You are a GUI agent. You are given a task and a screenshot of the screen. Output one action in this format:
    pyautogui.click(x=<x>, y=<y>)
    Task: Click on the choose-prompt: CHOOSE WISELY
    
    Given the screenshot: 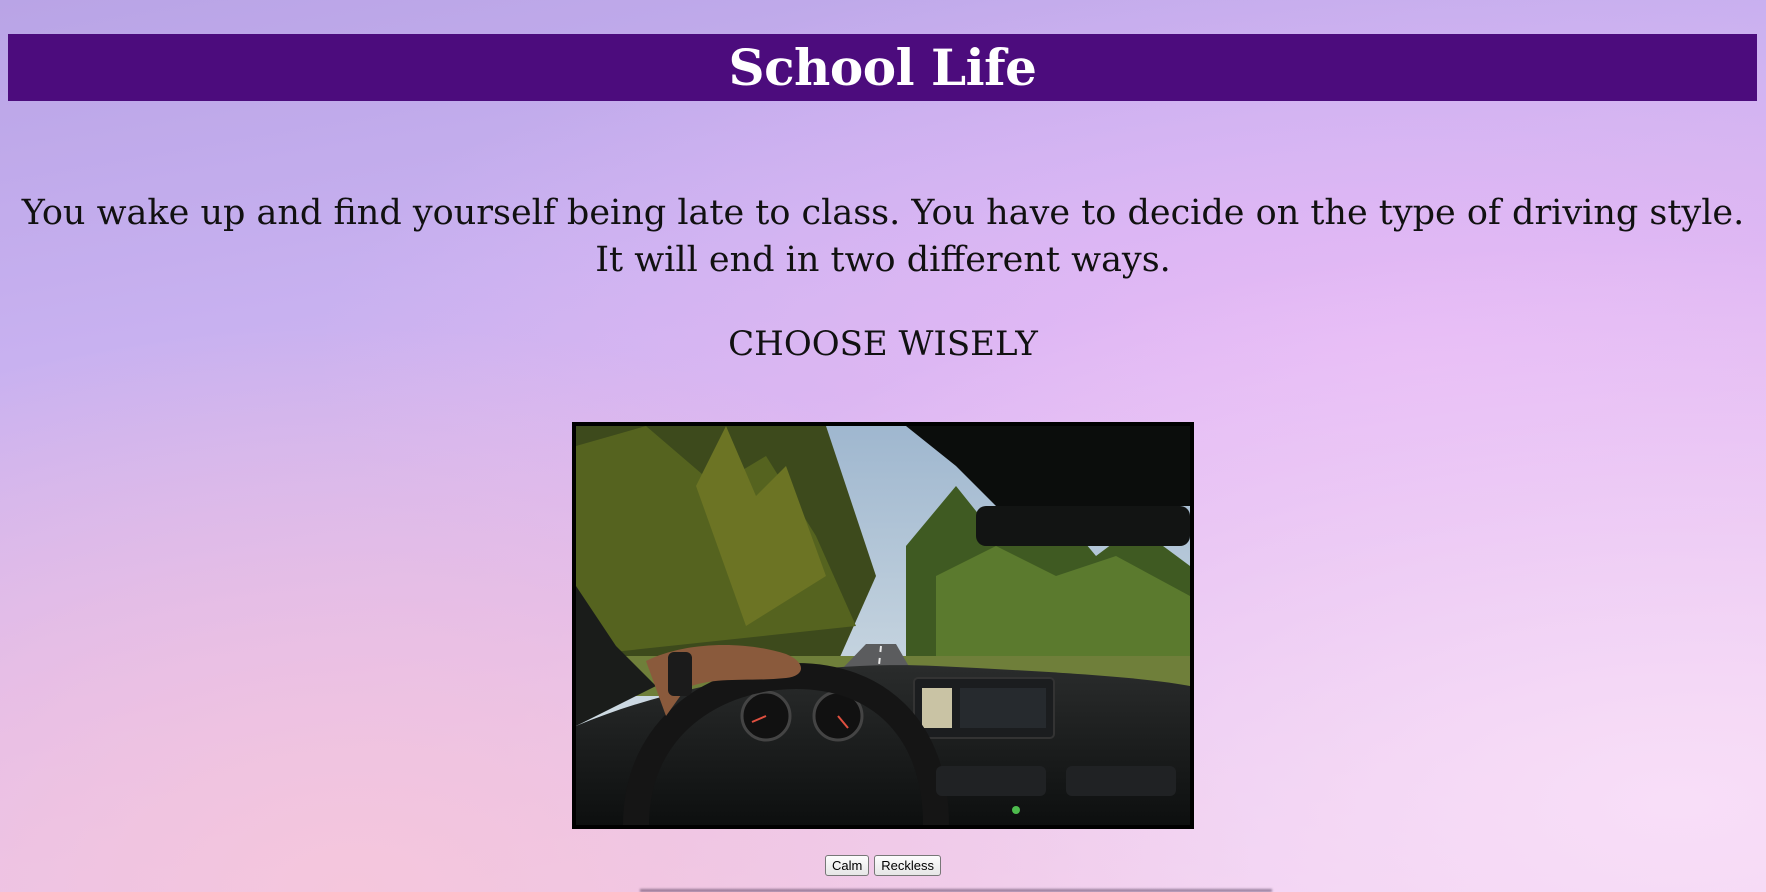 What is the action you would take?
    pyautogui.click(x=883, y=344)
    